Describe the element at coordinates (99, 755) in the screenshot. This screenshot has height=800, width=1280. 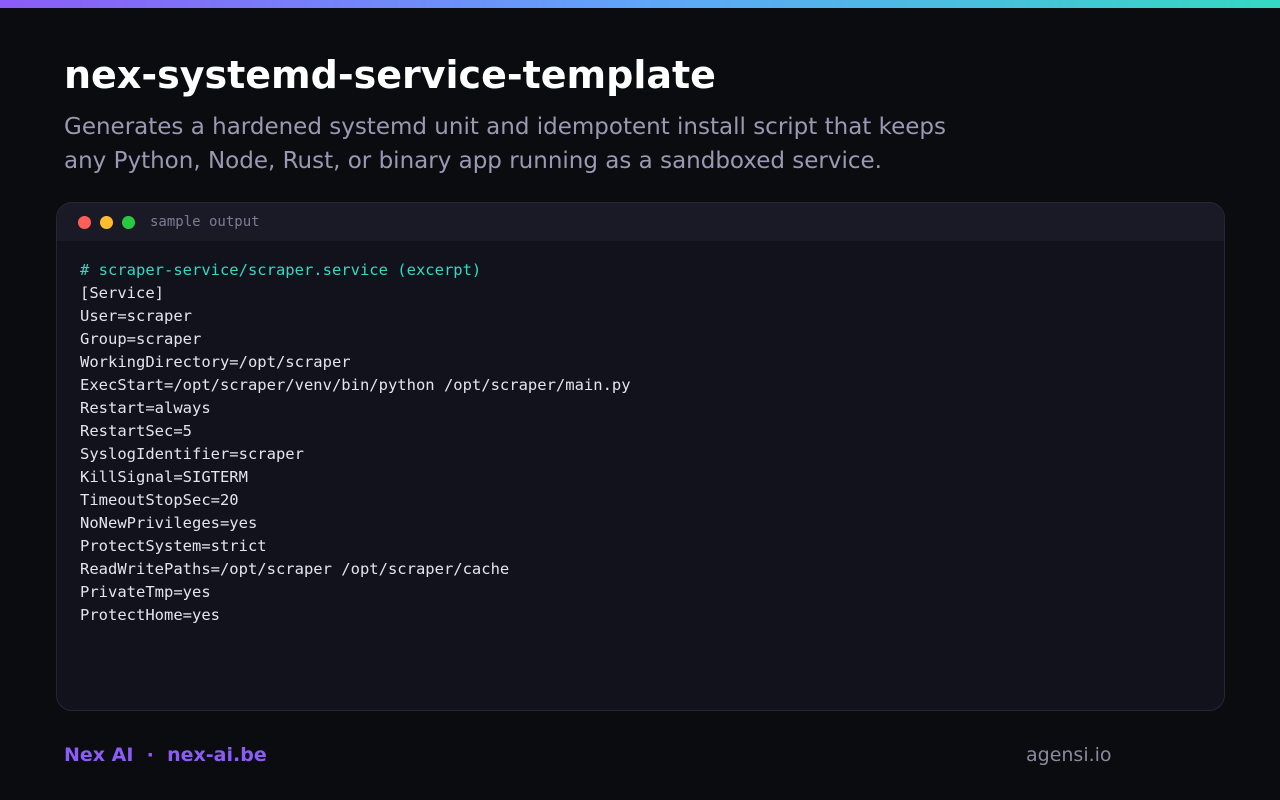
I see `brand-name: Nex AI` at that location.